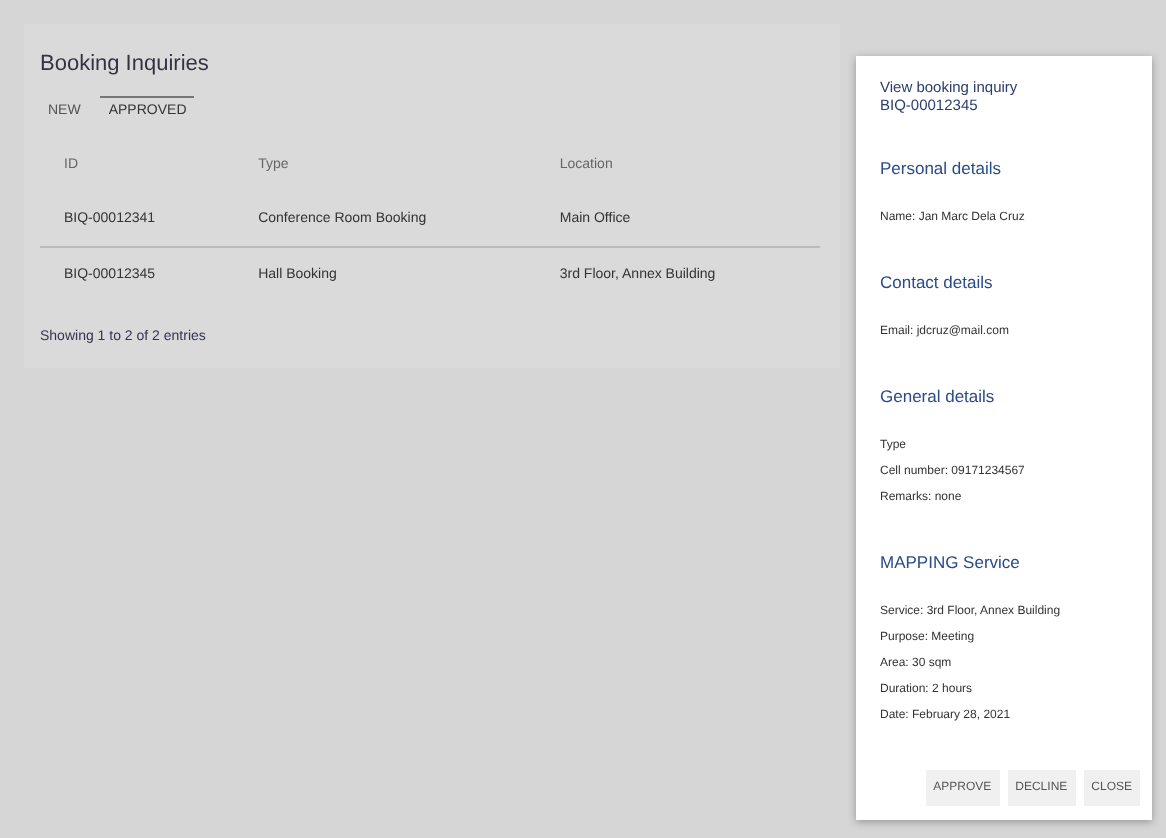  What do you see at coordinates (937, 282) in the screenshot?
I see `section-heading: Contact details` at bounding box center [937, 282].